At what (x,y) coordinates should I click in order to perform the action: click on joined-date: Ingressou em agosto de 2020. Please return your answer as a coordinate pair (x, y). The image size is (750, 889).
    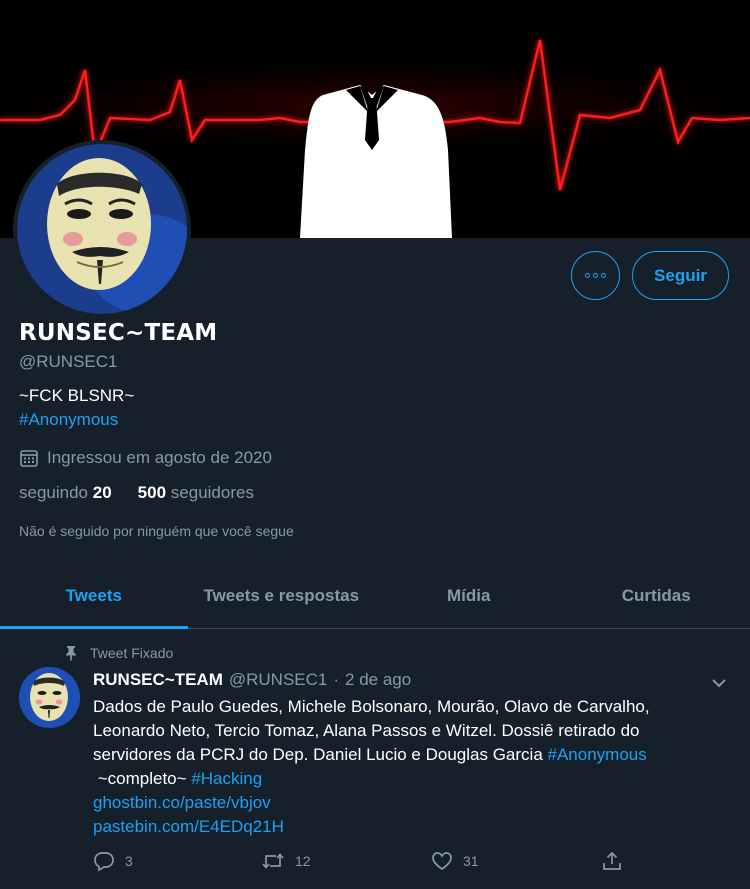
    Looking at the image, I should click on (145, 458).